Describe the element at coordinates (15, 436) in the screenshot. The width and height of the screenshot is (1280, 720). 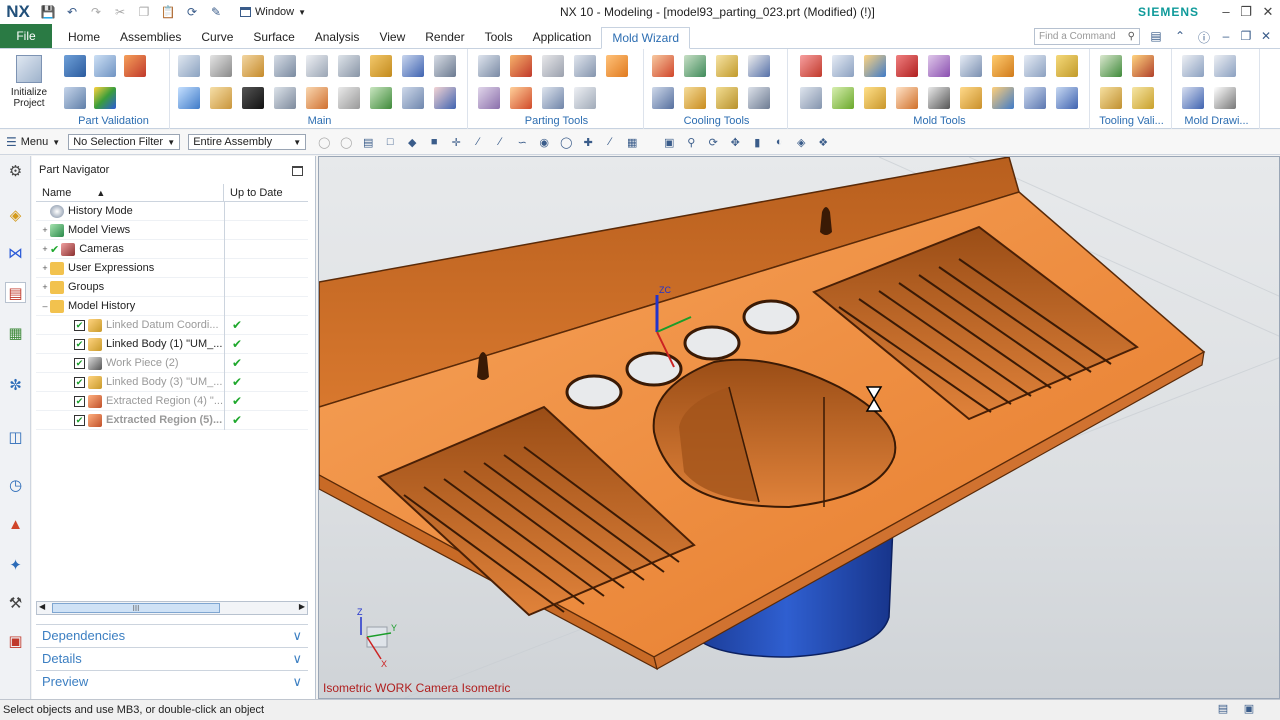
I see `history-icon: ◫` at that location.